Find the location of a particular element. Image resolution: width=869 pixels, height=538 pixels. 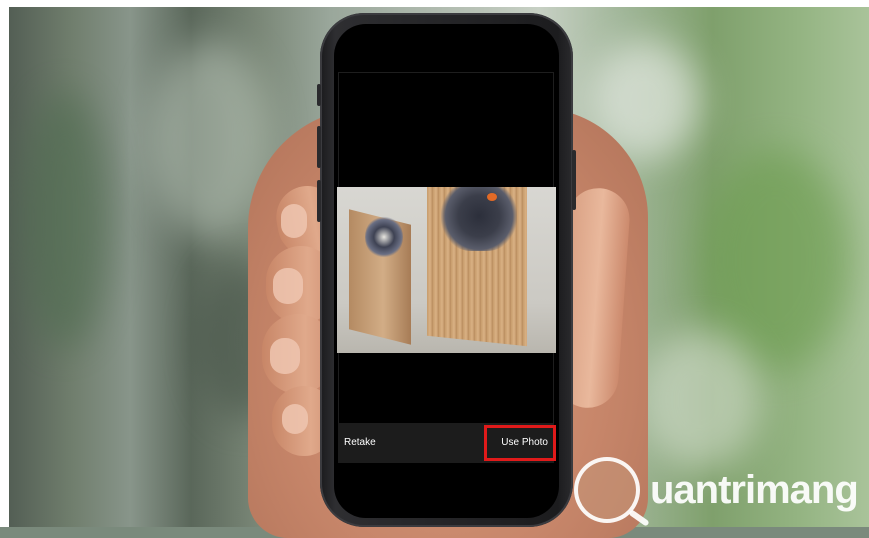

captured-photo is located at coordinates (446, 270).